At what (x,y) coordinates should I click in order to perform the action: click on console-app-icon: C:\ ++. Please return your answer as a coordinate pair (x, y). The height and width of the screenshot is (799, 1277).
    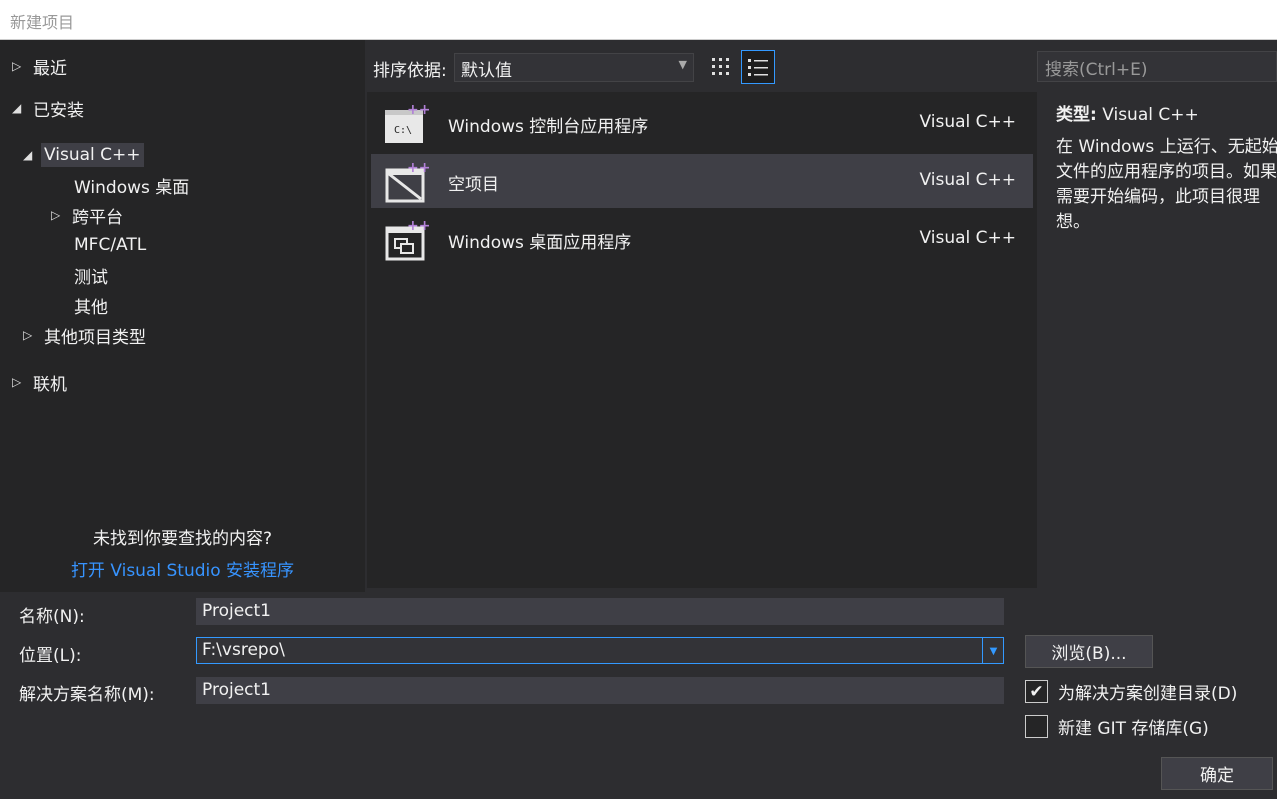
    Looking at the image, I should click on (407, 122).